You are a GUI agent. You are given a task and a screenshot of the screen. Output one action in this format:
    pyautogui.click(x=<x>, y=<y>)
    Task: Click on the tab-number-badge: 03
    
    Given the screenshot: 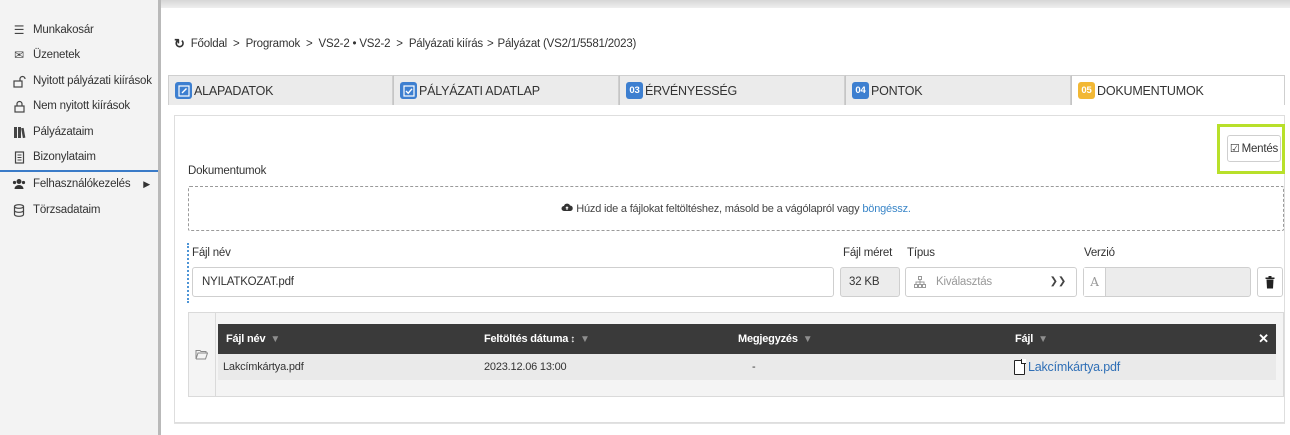 What is the action you would take?
    pyautogui.click(x=634, y=90)
    